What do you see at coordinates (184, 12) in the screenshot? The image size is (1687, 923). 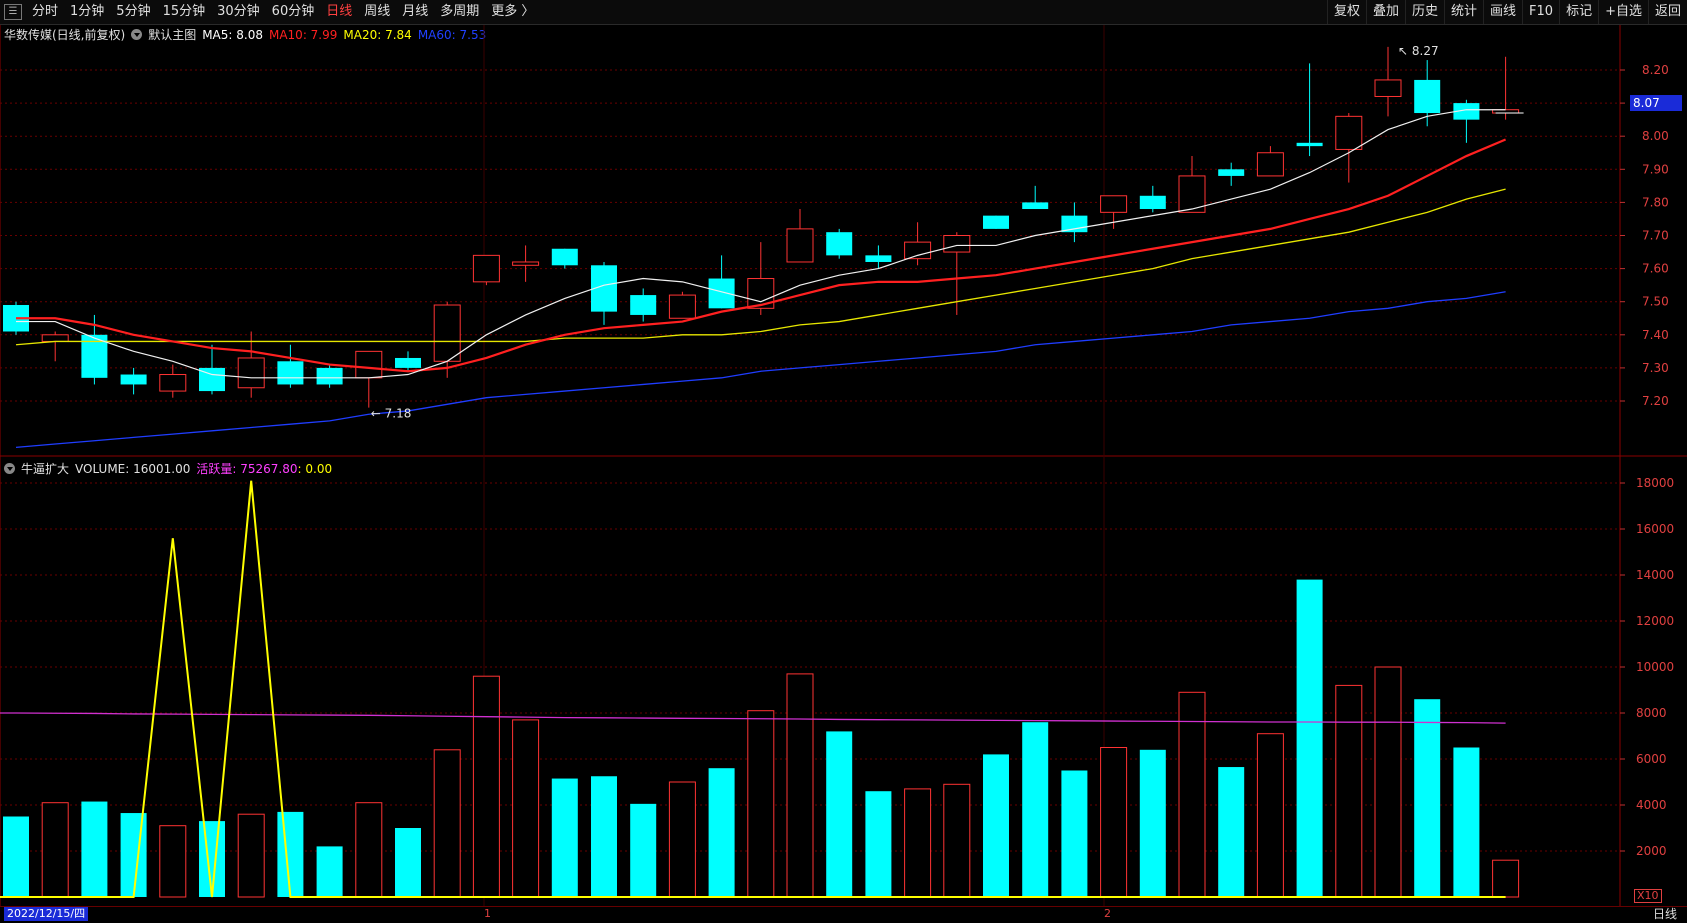 I see `period-tab-3: 15分钟` at bounding box center [184, 12].